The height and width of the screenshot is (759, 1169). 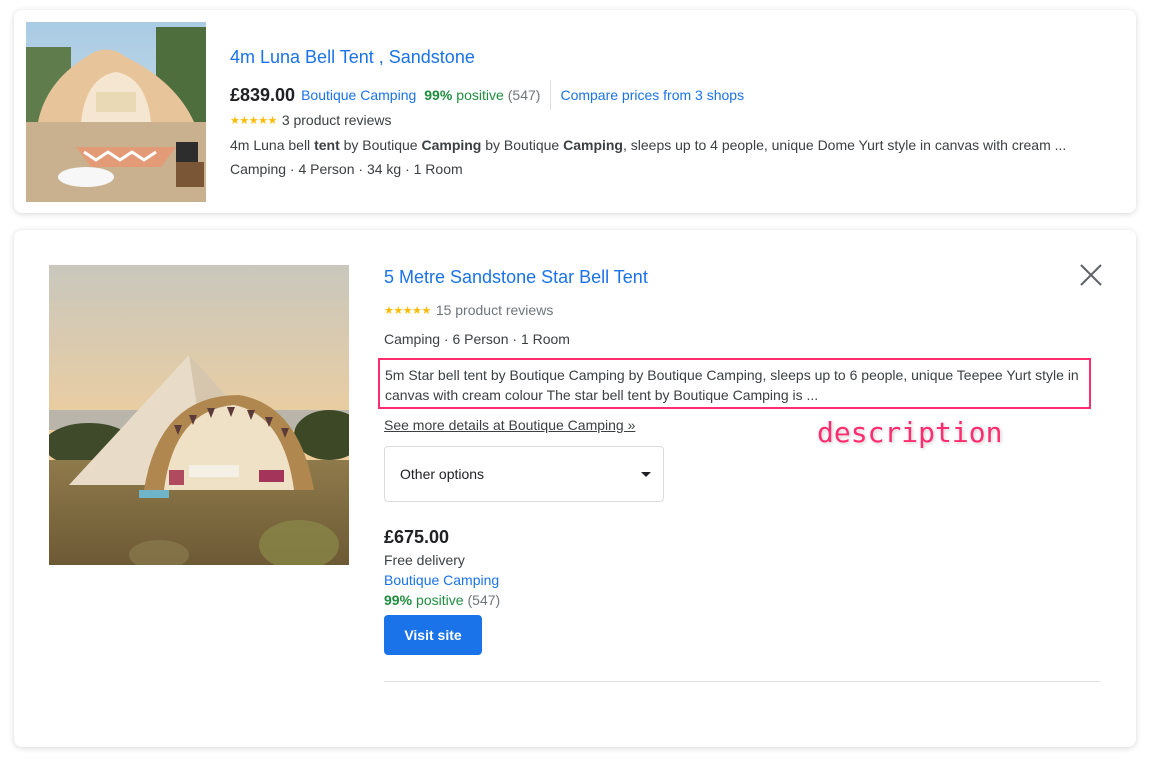 What do you see at coordinates (910, 432) in the screenshot?
I see `annotation-label: description` at bounding box center [910, 432].